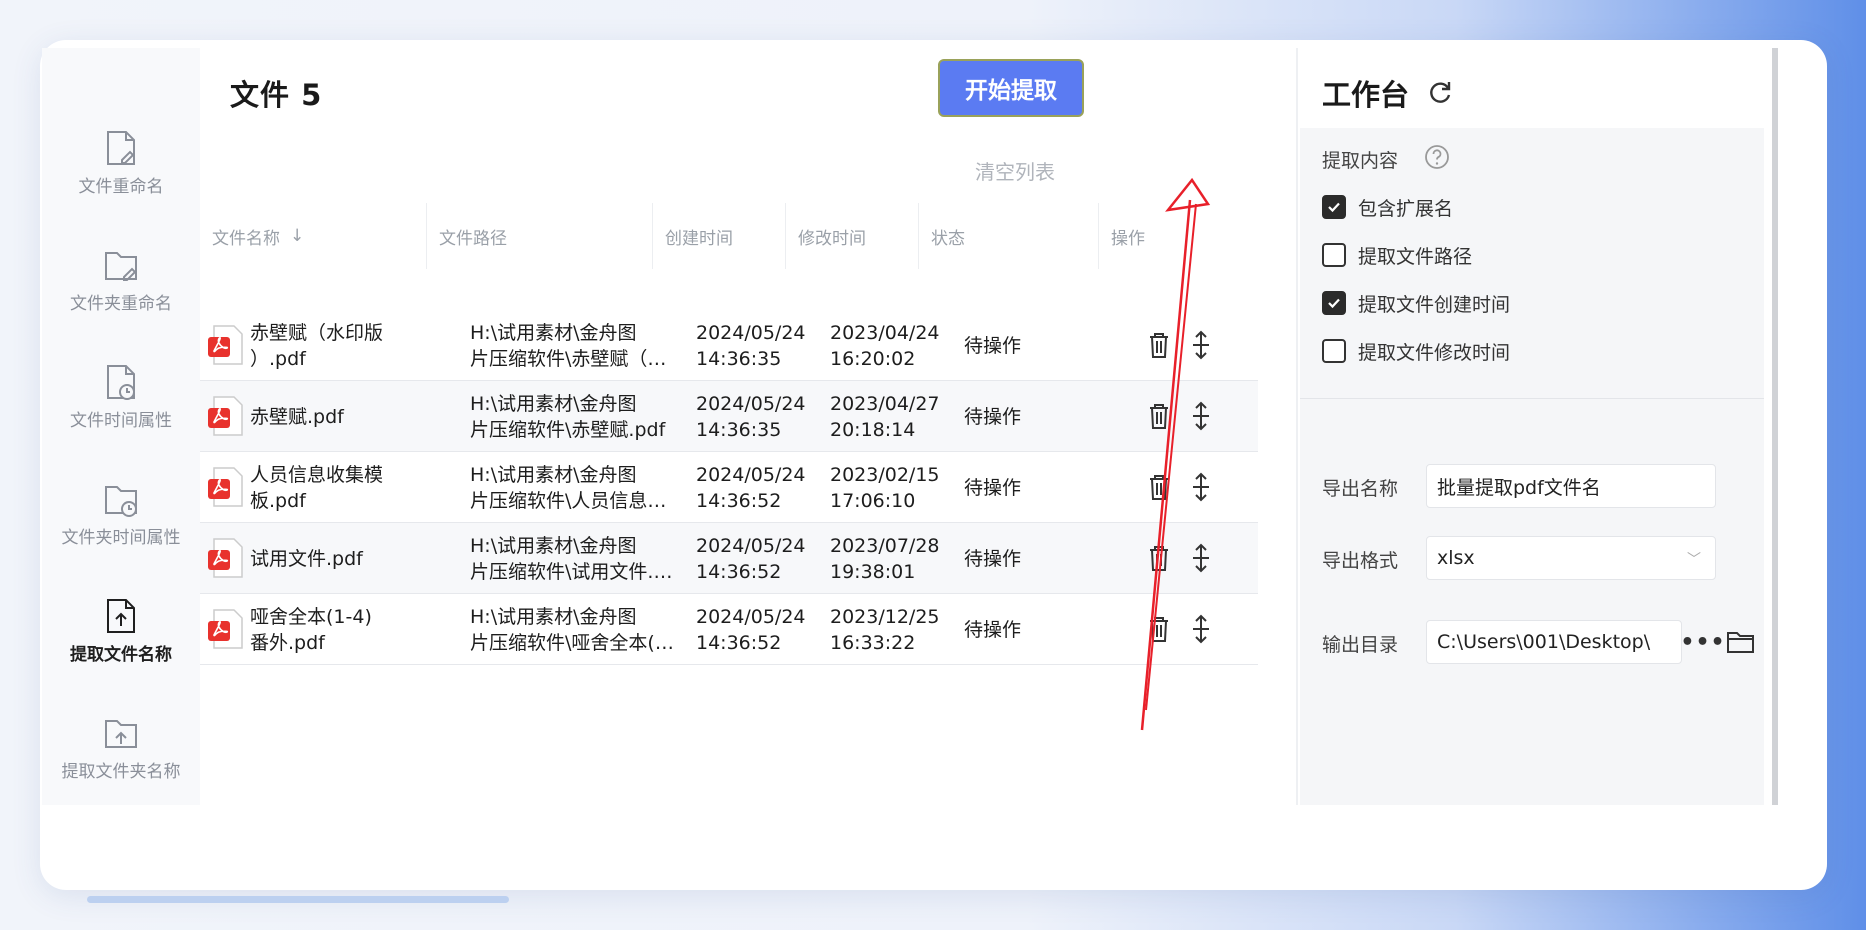  What do you see at coordinates (121, 148) in the screenshot?
I see `file-edit-icon` at bounding box center [121, 148].